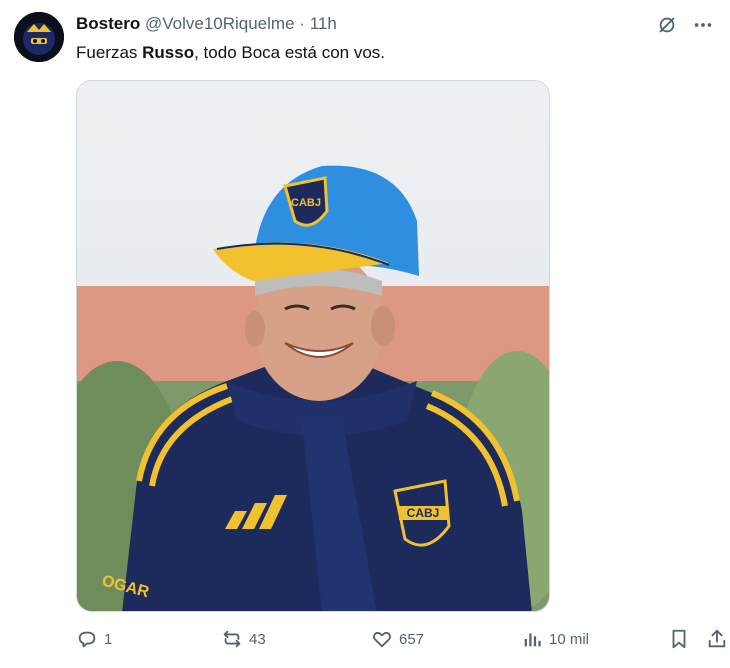  What do you see at coordinates (39, 37) in the screenshot?
I see `avatar` at bounding box center [39, 37].